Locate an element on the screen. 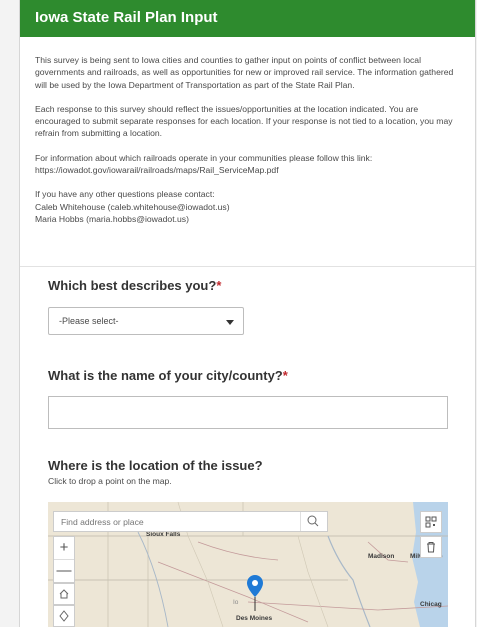 The width and height of the screenshot is (477, 627). map-label-sioux-falls: Sioux Falls is located at coordinates (163, 534).